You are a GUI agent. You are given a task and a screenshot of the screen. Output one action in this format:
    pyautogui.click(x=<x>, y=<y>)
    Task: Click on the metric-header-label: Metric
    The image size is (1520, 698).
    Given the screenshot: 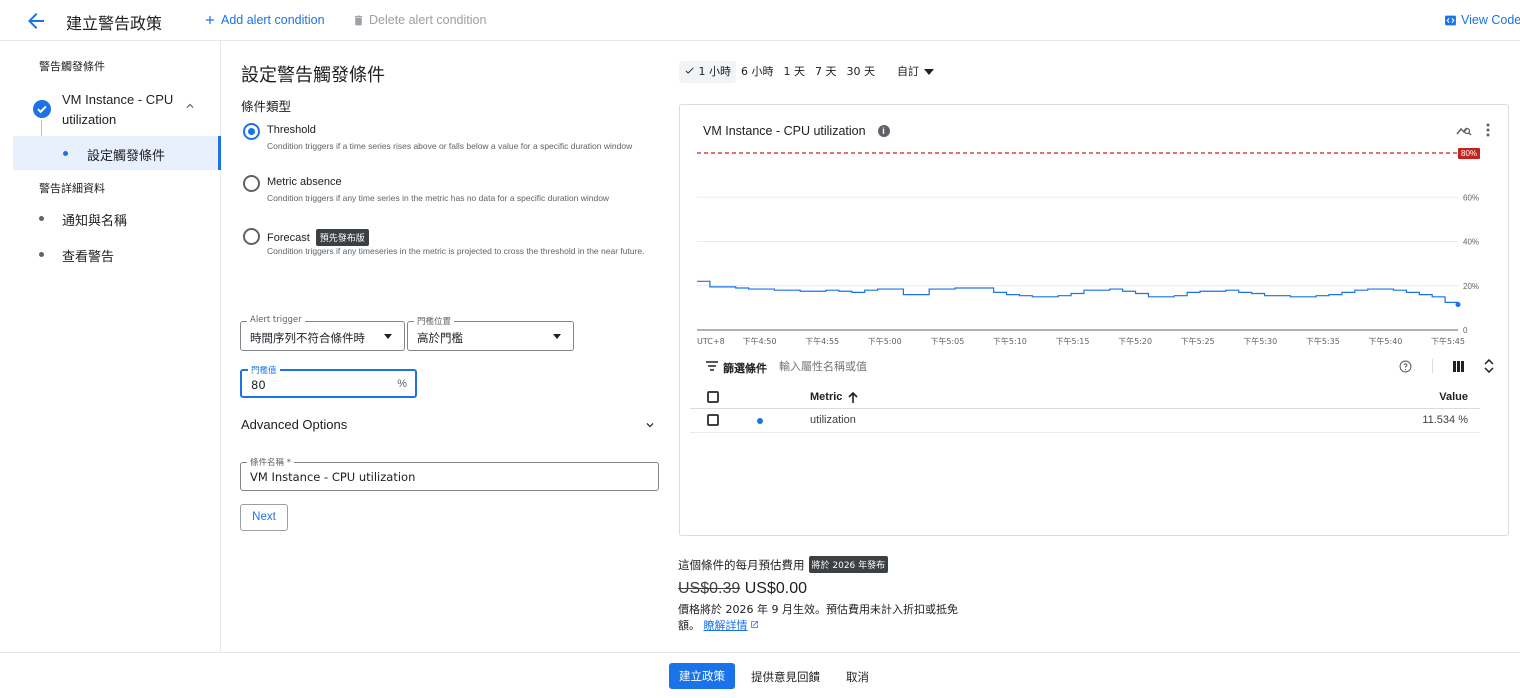 What is the action you would take?
    pyautogui.click(x=826, y=397)
    